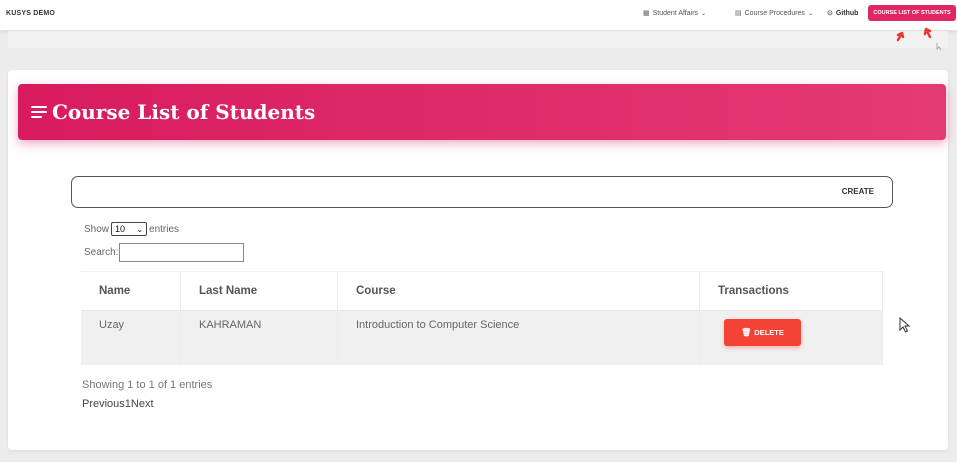 The height and width of the screenshot is (462, 957). Describe the element at coordinates (131, 338) in the screenshot. I see `cell-name: Uzay` at that location.